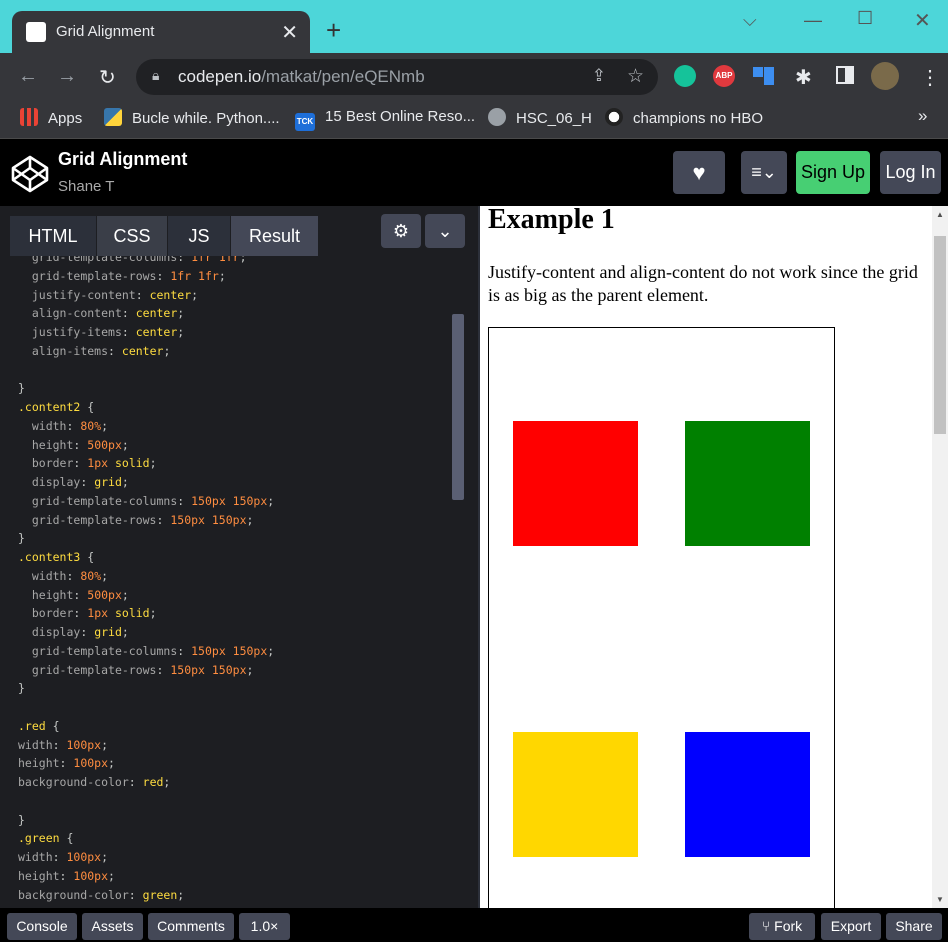  I want to click on pen-author: Shane T, so click(86, 186).